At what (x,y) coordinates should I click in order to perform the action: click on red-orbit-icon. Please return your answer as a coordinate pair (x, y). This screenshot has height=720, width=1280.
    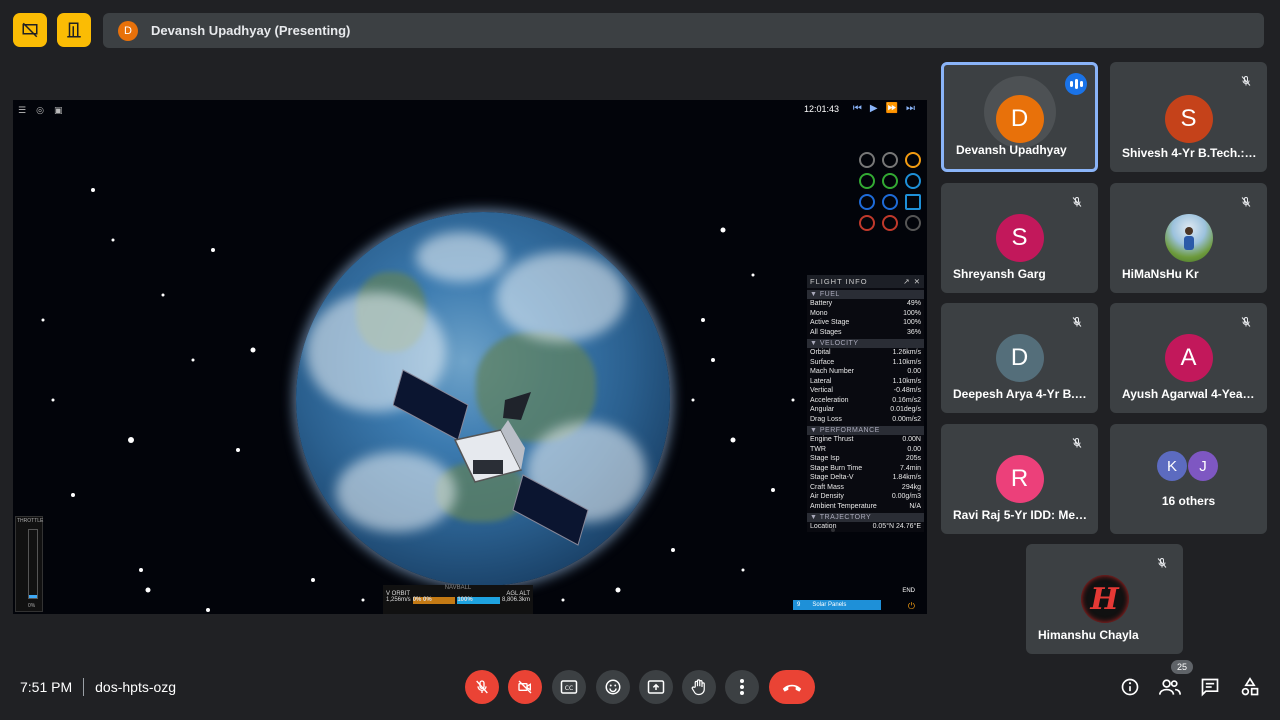
    Looking at the image, I should click on (867, 223).